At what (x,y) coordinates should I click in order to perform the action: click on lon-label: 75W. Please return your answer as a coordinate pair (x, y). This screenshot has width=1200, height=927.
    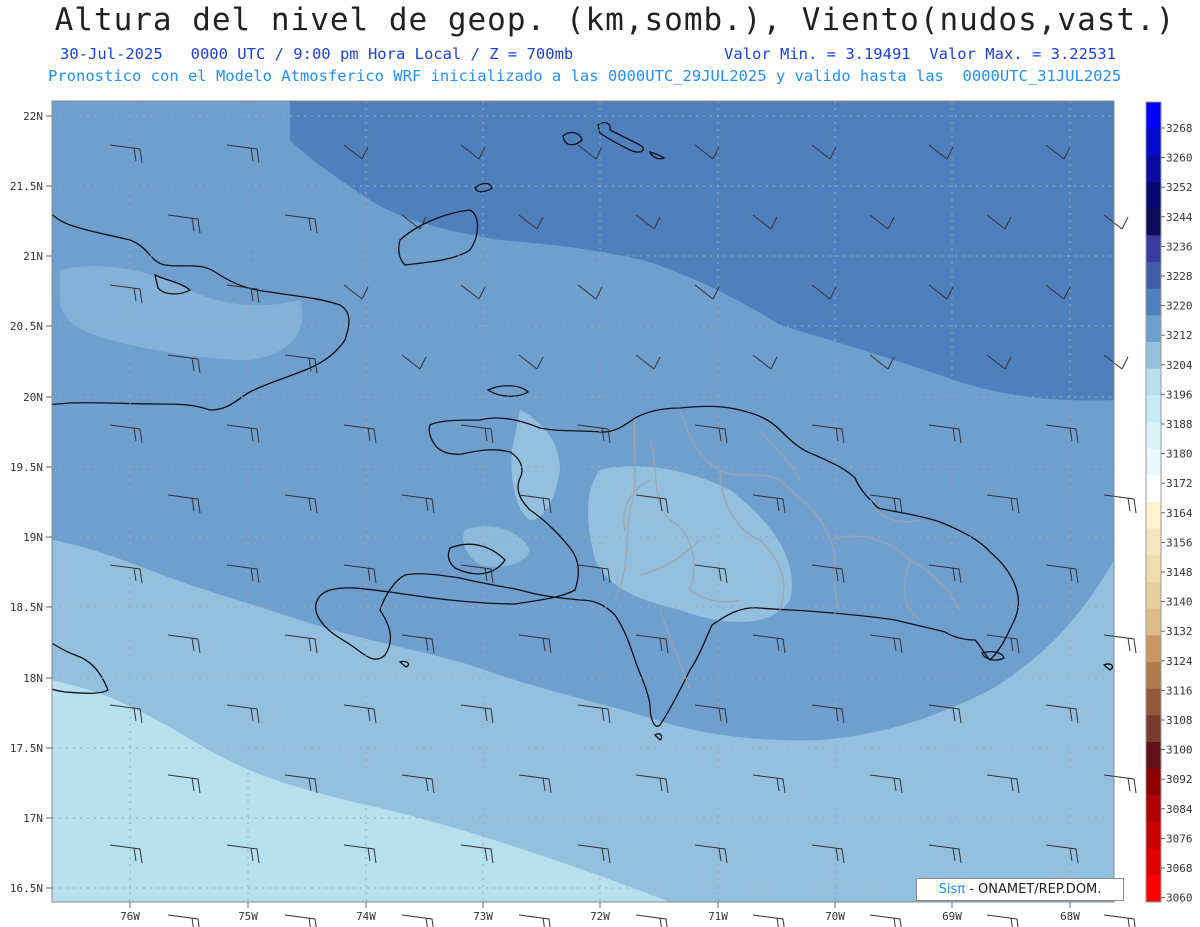
    Looking at the image, I should click on (248, 916).